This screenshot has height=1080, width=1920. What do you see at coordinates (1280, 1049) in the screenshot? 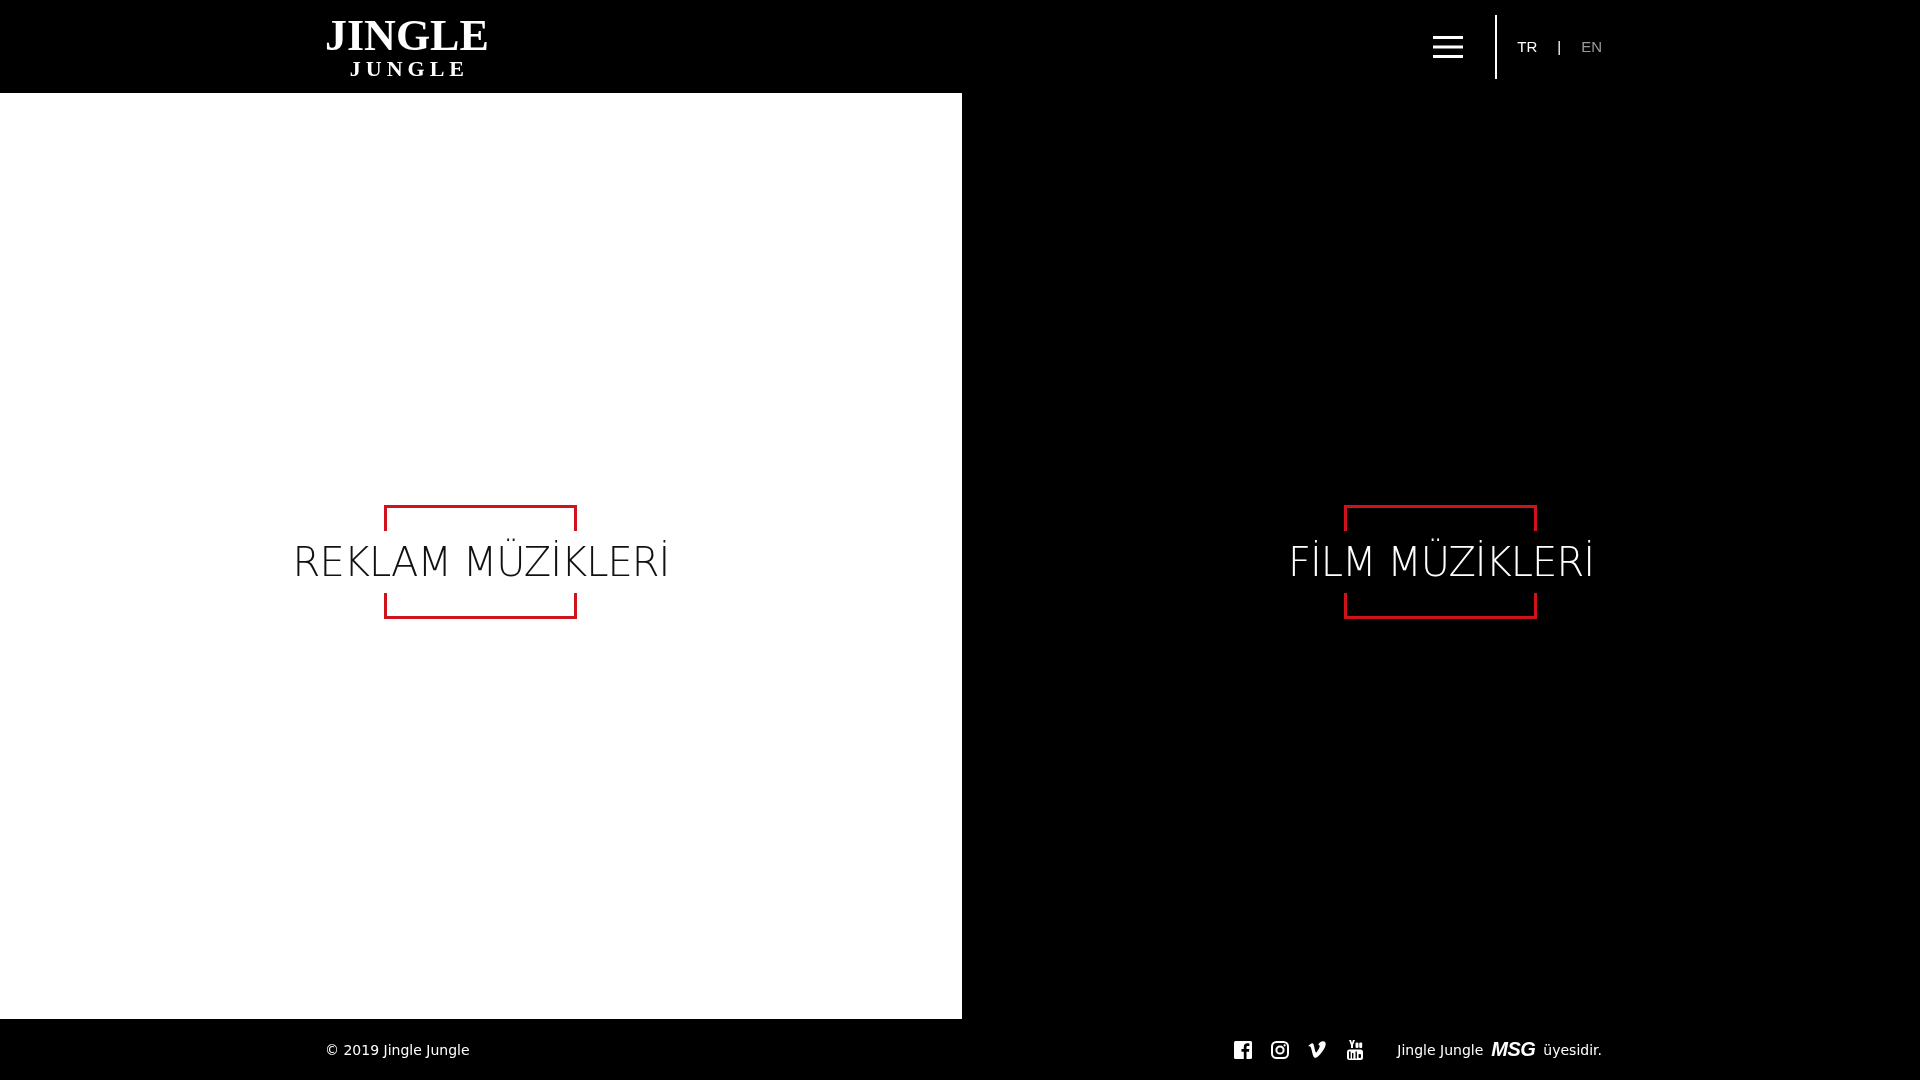
I see `instagram-icon` at bounding box center [1280, 1049].